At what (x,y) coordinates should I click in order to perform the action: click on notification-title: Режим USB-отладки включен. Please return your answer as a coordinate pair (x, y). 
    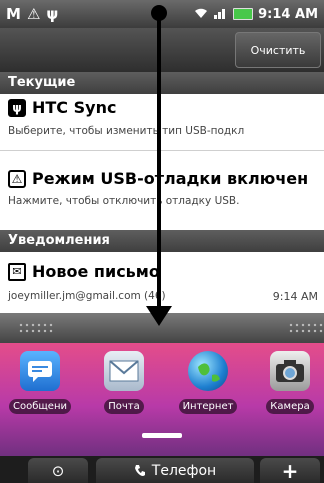
    Looking at the image, I should click on (170, 178).